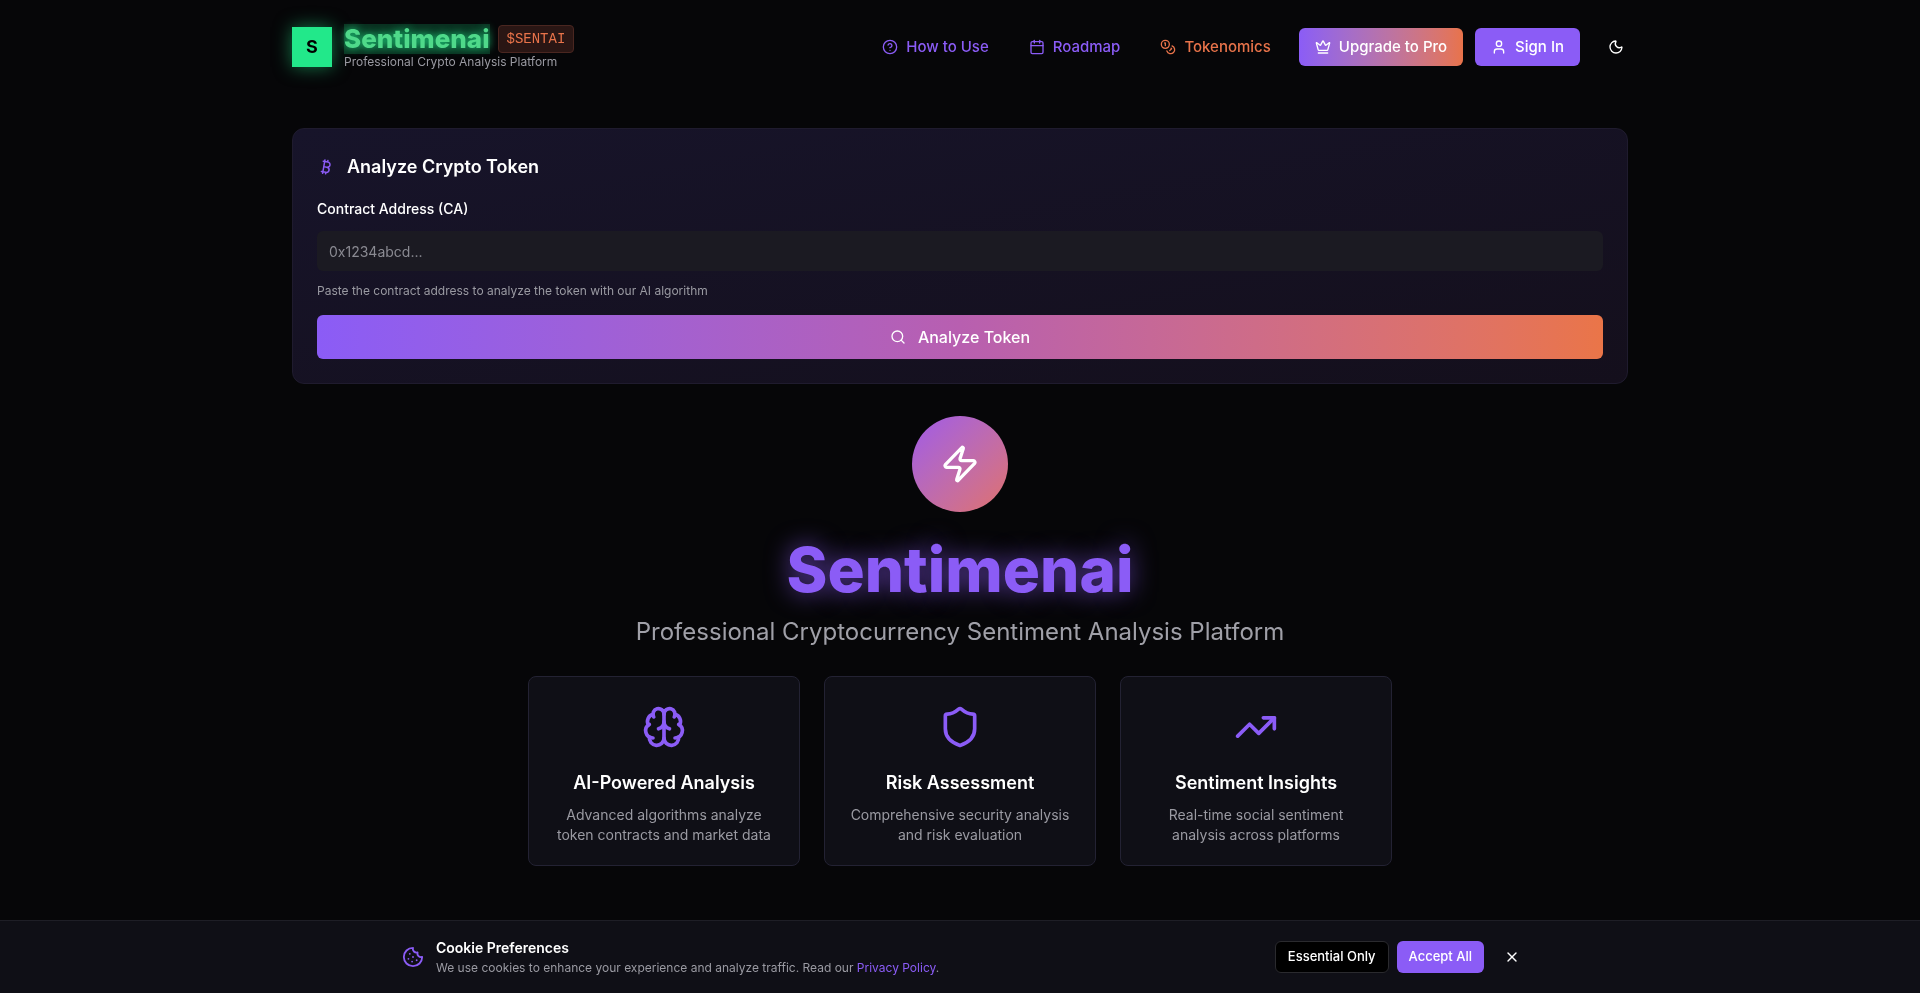 The width and height of the screenshot is (1920, 993). Describe the element at coordinates (1074, 47) in the screenshot. I see `nav-link: Roadmap` at that location.